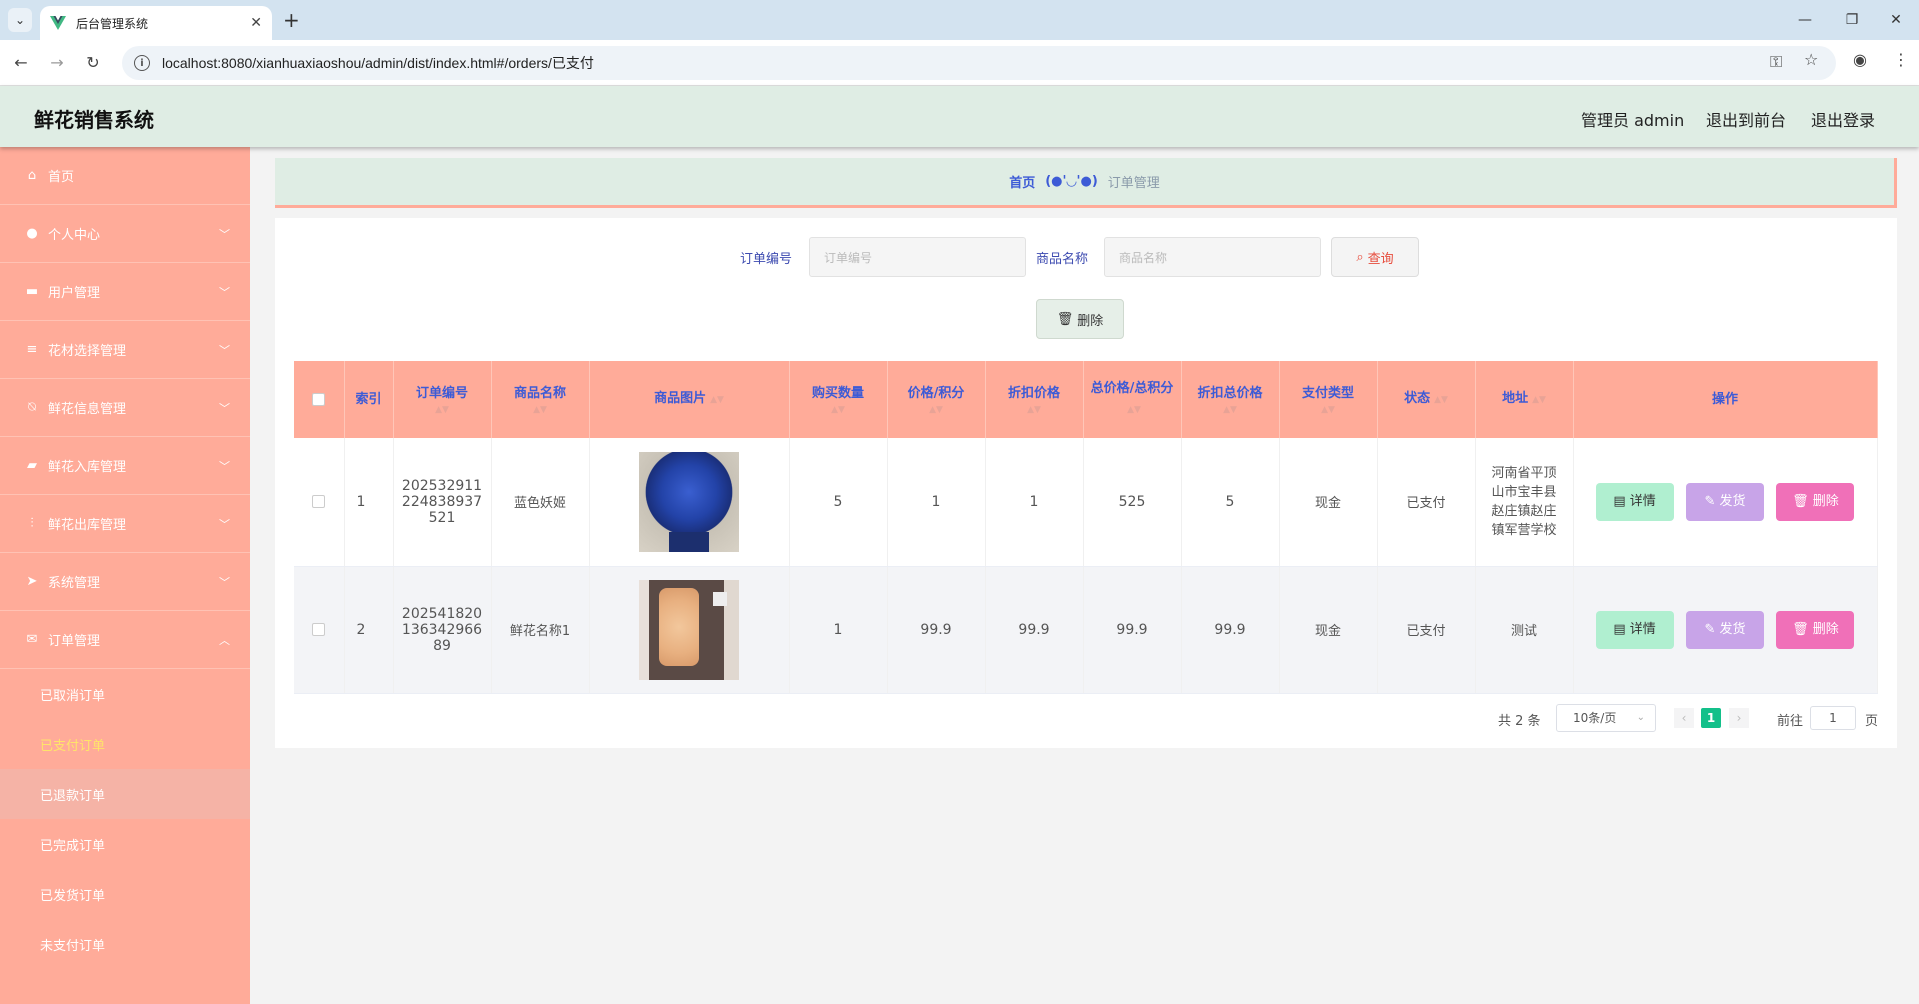 This screenshot has width=1919, height=1004. What do you see at coordinates (291, 20) in the screenshot?
I see `new-tab-icon: +` at bounding box center [291, 20].